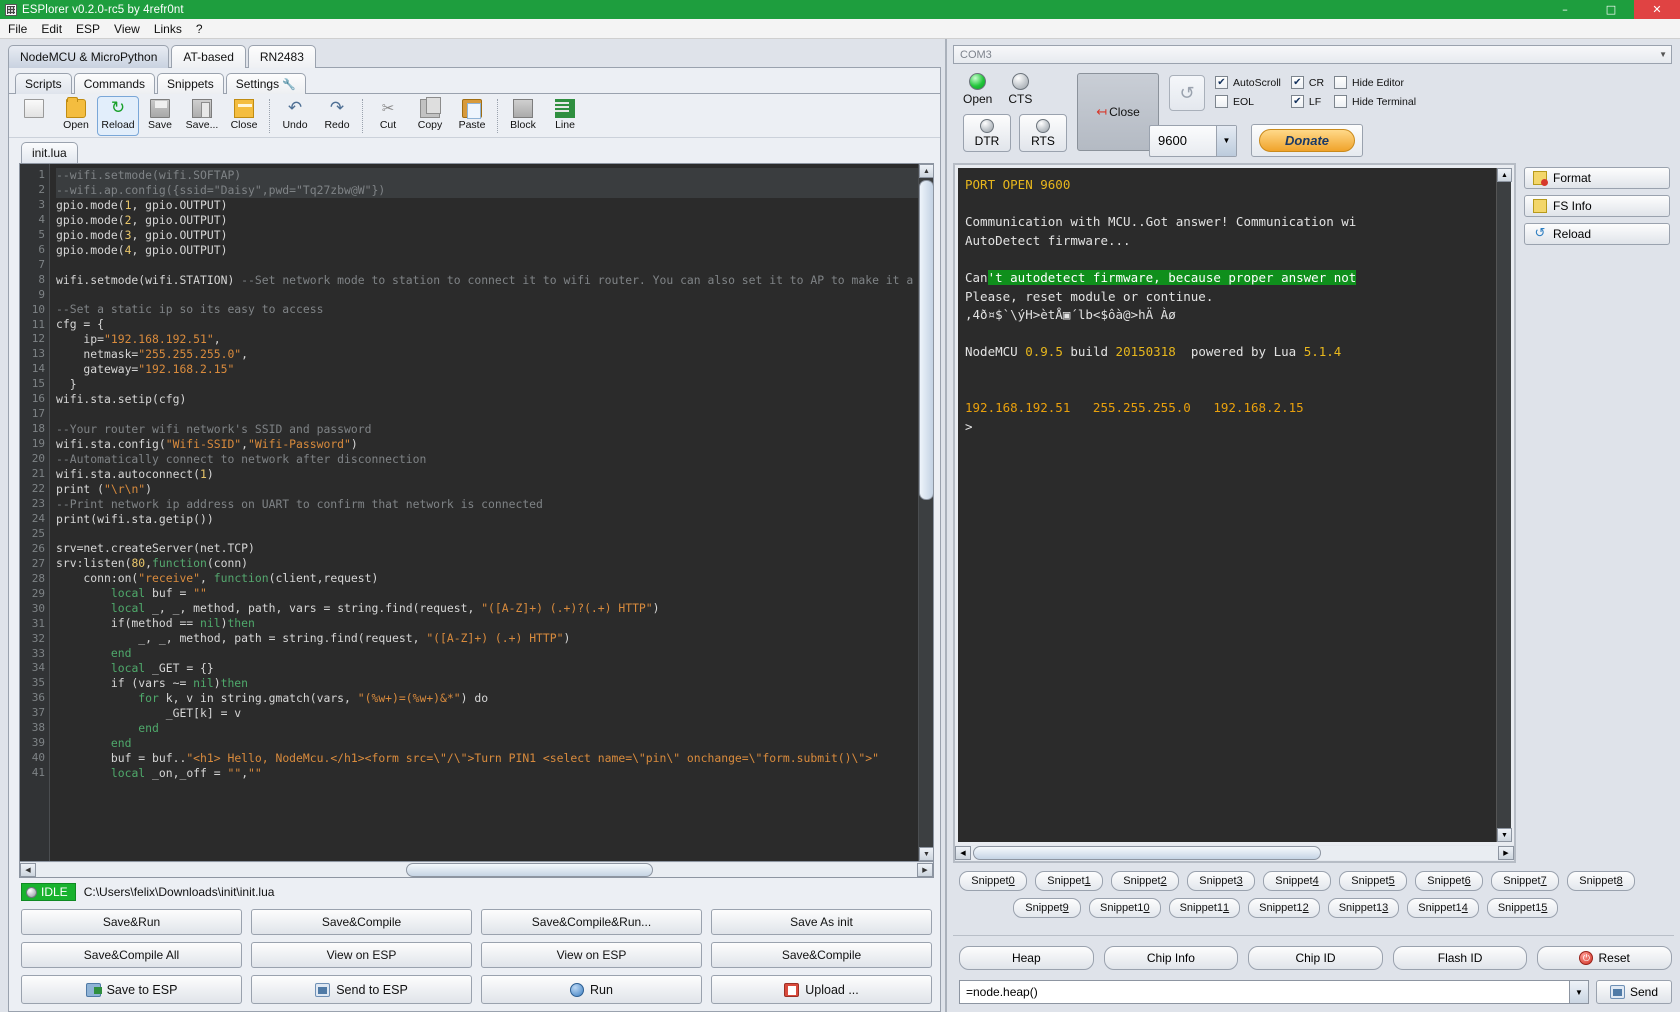 This screenshot has width=1680, height=1012. I want to click on tab-scripts: Scripts, so click(43, 83).